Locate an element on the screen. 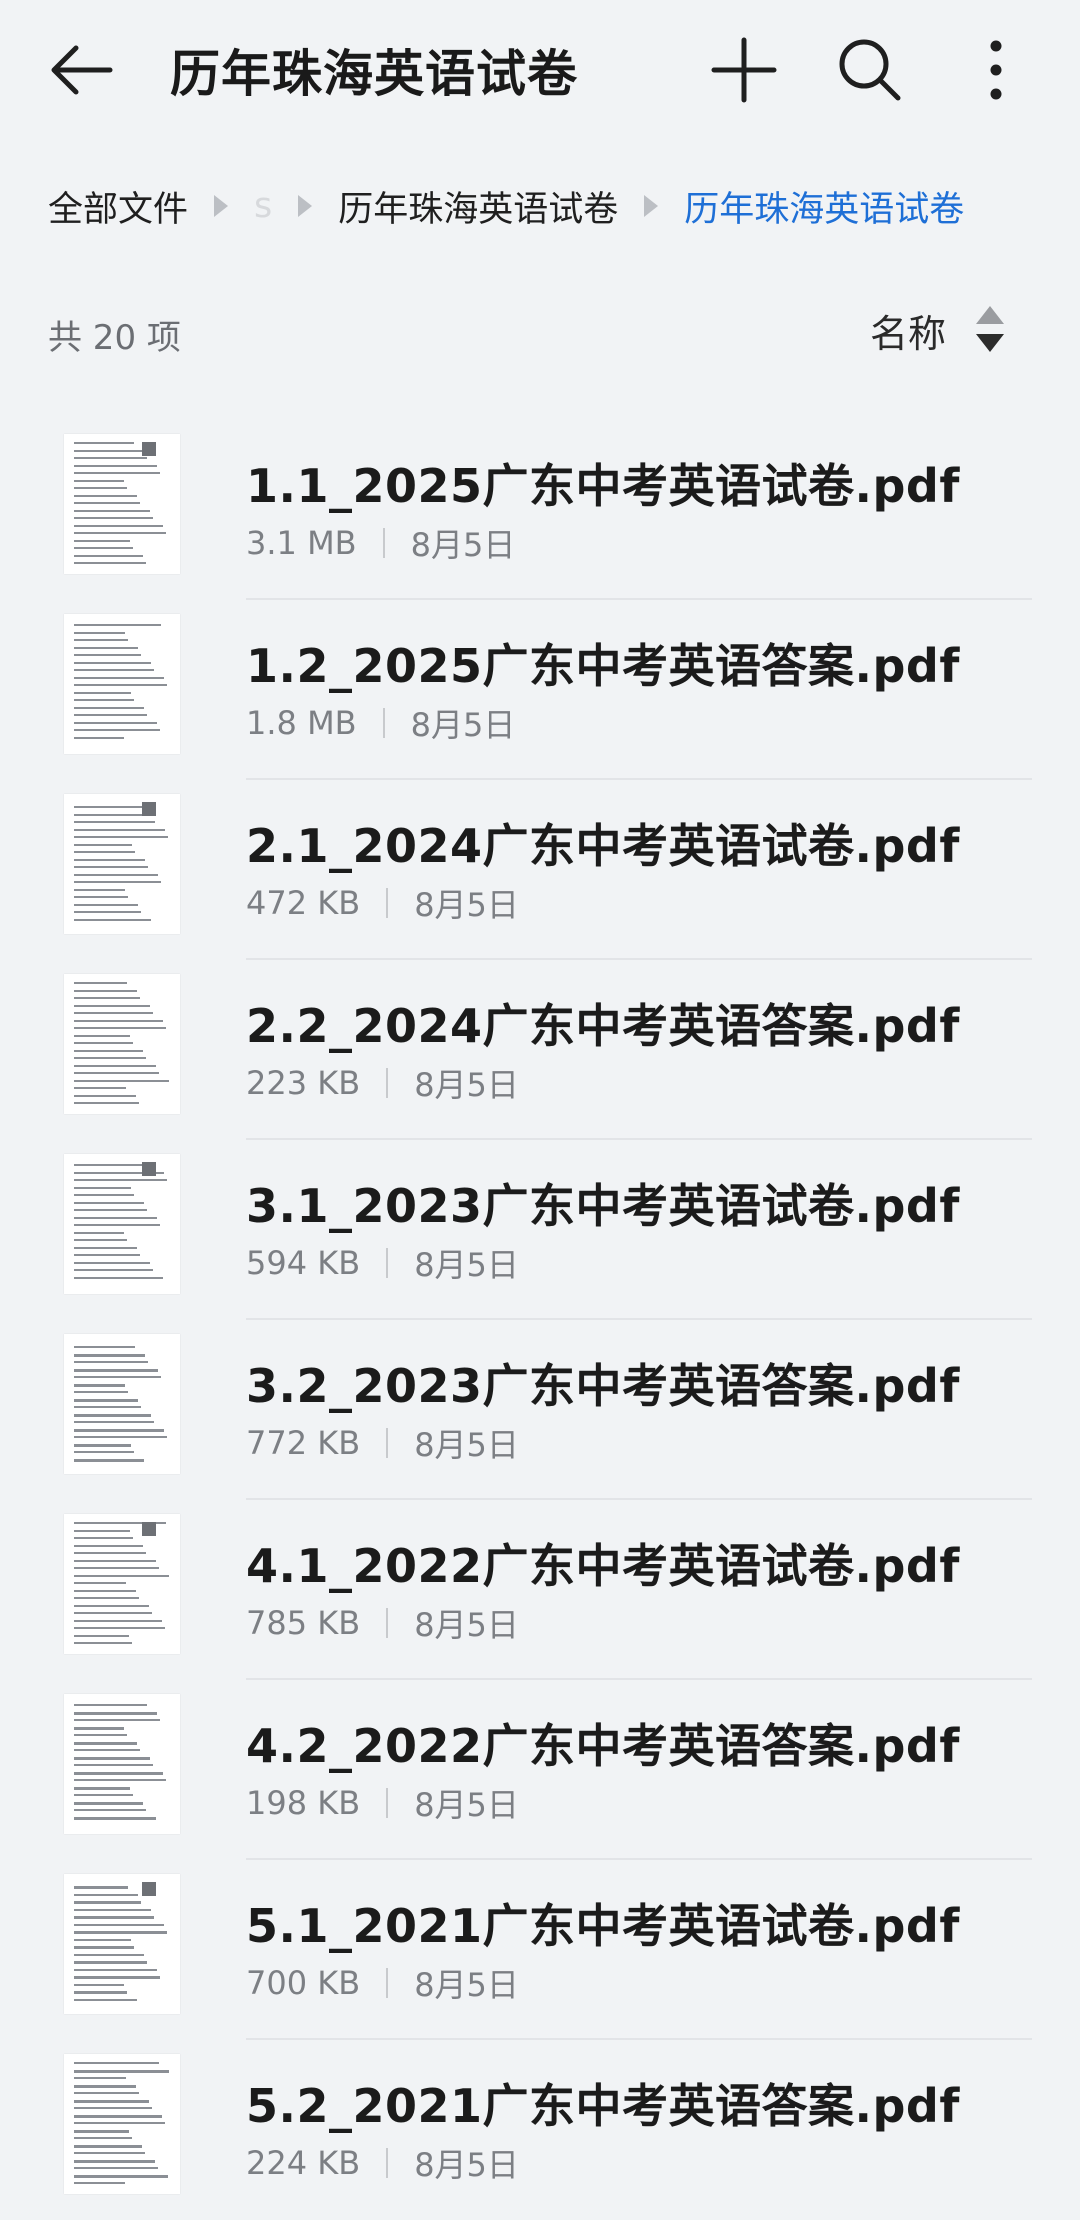 This screenshot has height=2220, width=1080. file-name: 1.2_2025广东中考英语答案.pdf is located at coordinates (603, 666).